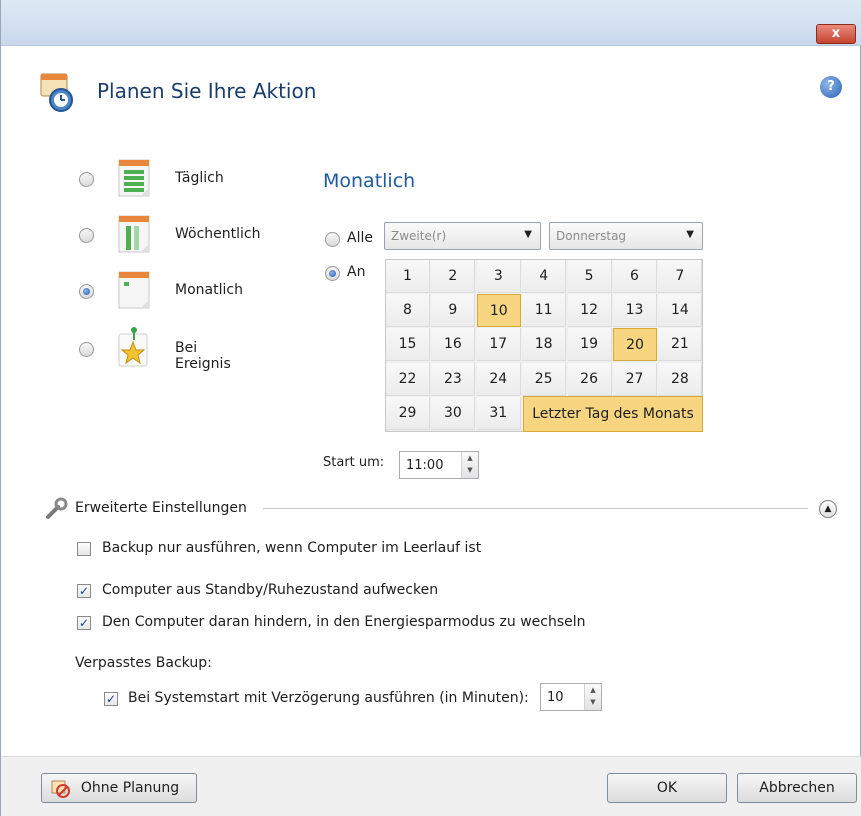 Image resolution: width=861 pixels, height=816 pixels. Describe the element at coordinates (84, 549) in the screenshot. I see `option-checkbox` at that location.